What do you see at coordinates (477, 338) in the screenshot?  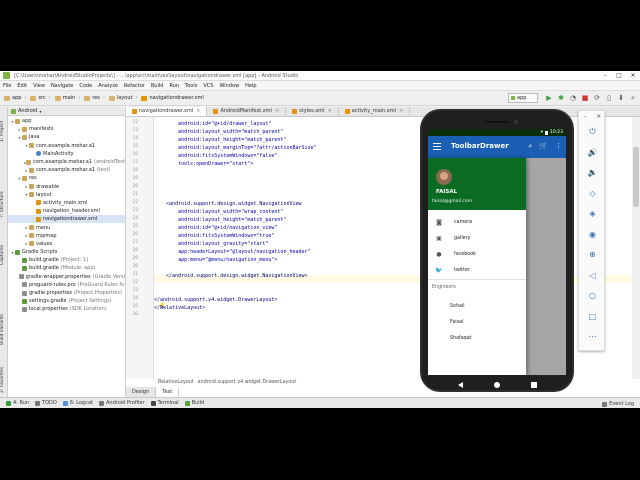 I see `drawer-engineer-item: Shafaqat` at bounding box center [477, 338].